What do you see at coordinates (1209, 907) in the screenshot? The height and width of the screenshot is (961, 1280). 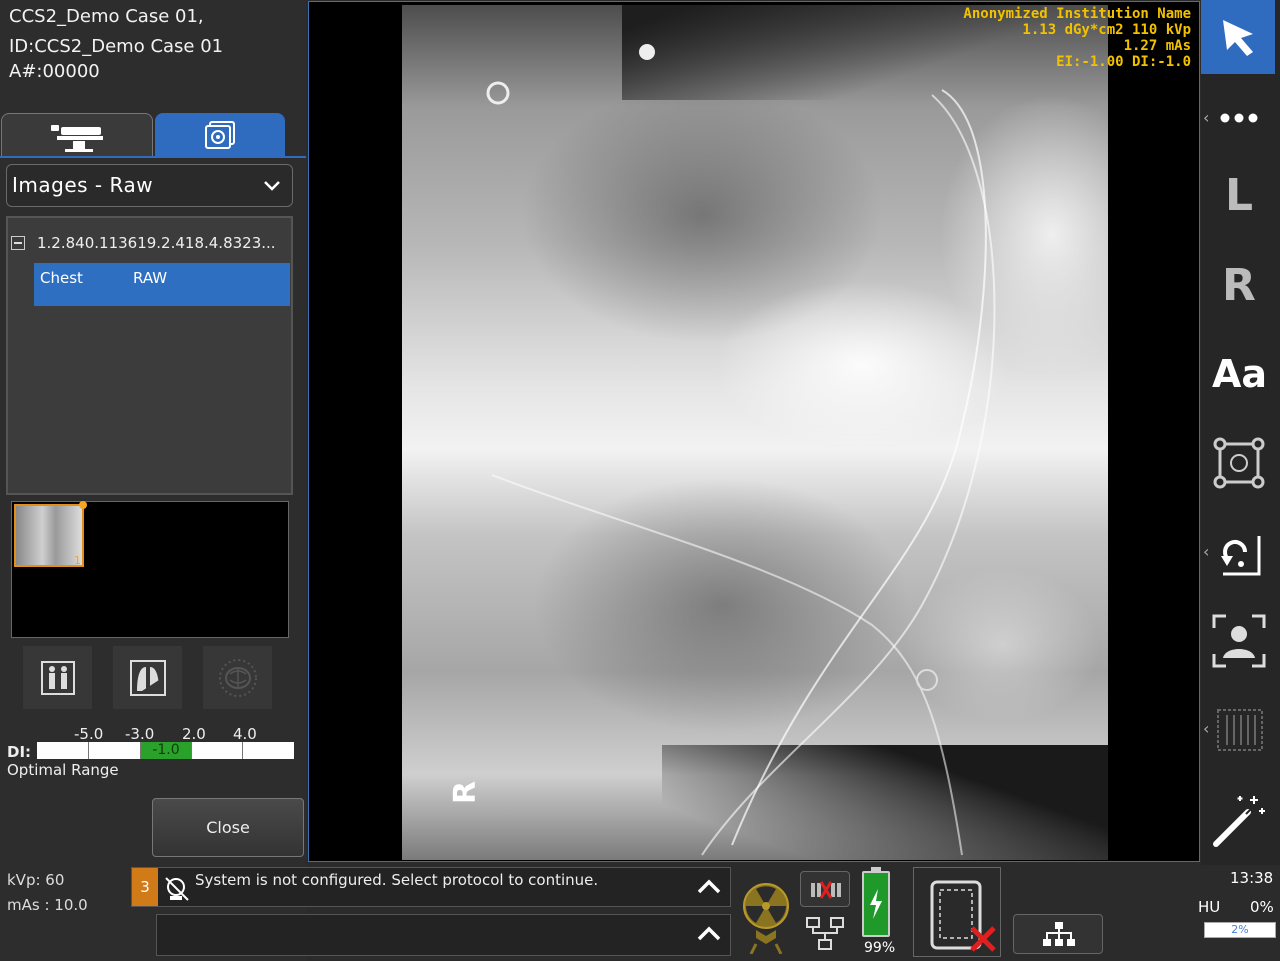 I see `hu-label: HU` at bounding box center [1209, 907].